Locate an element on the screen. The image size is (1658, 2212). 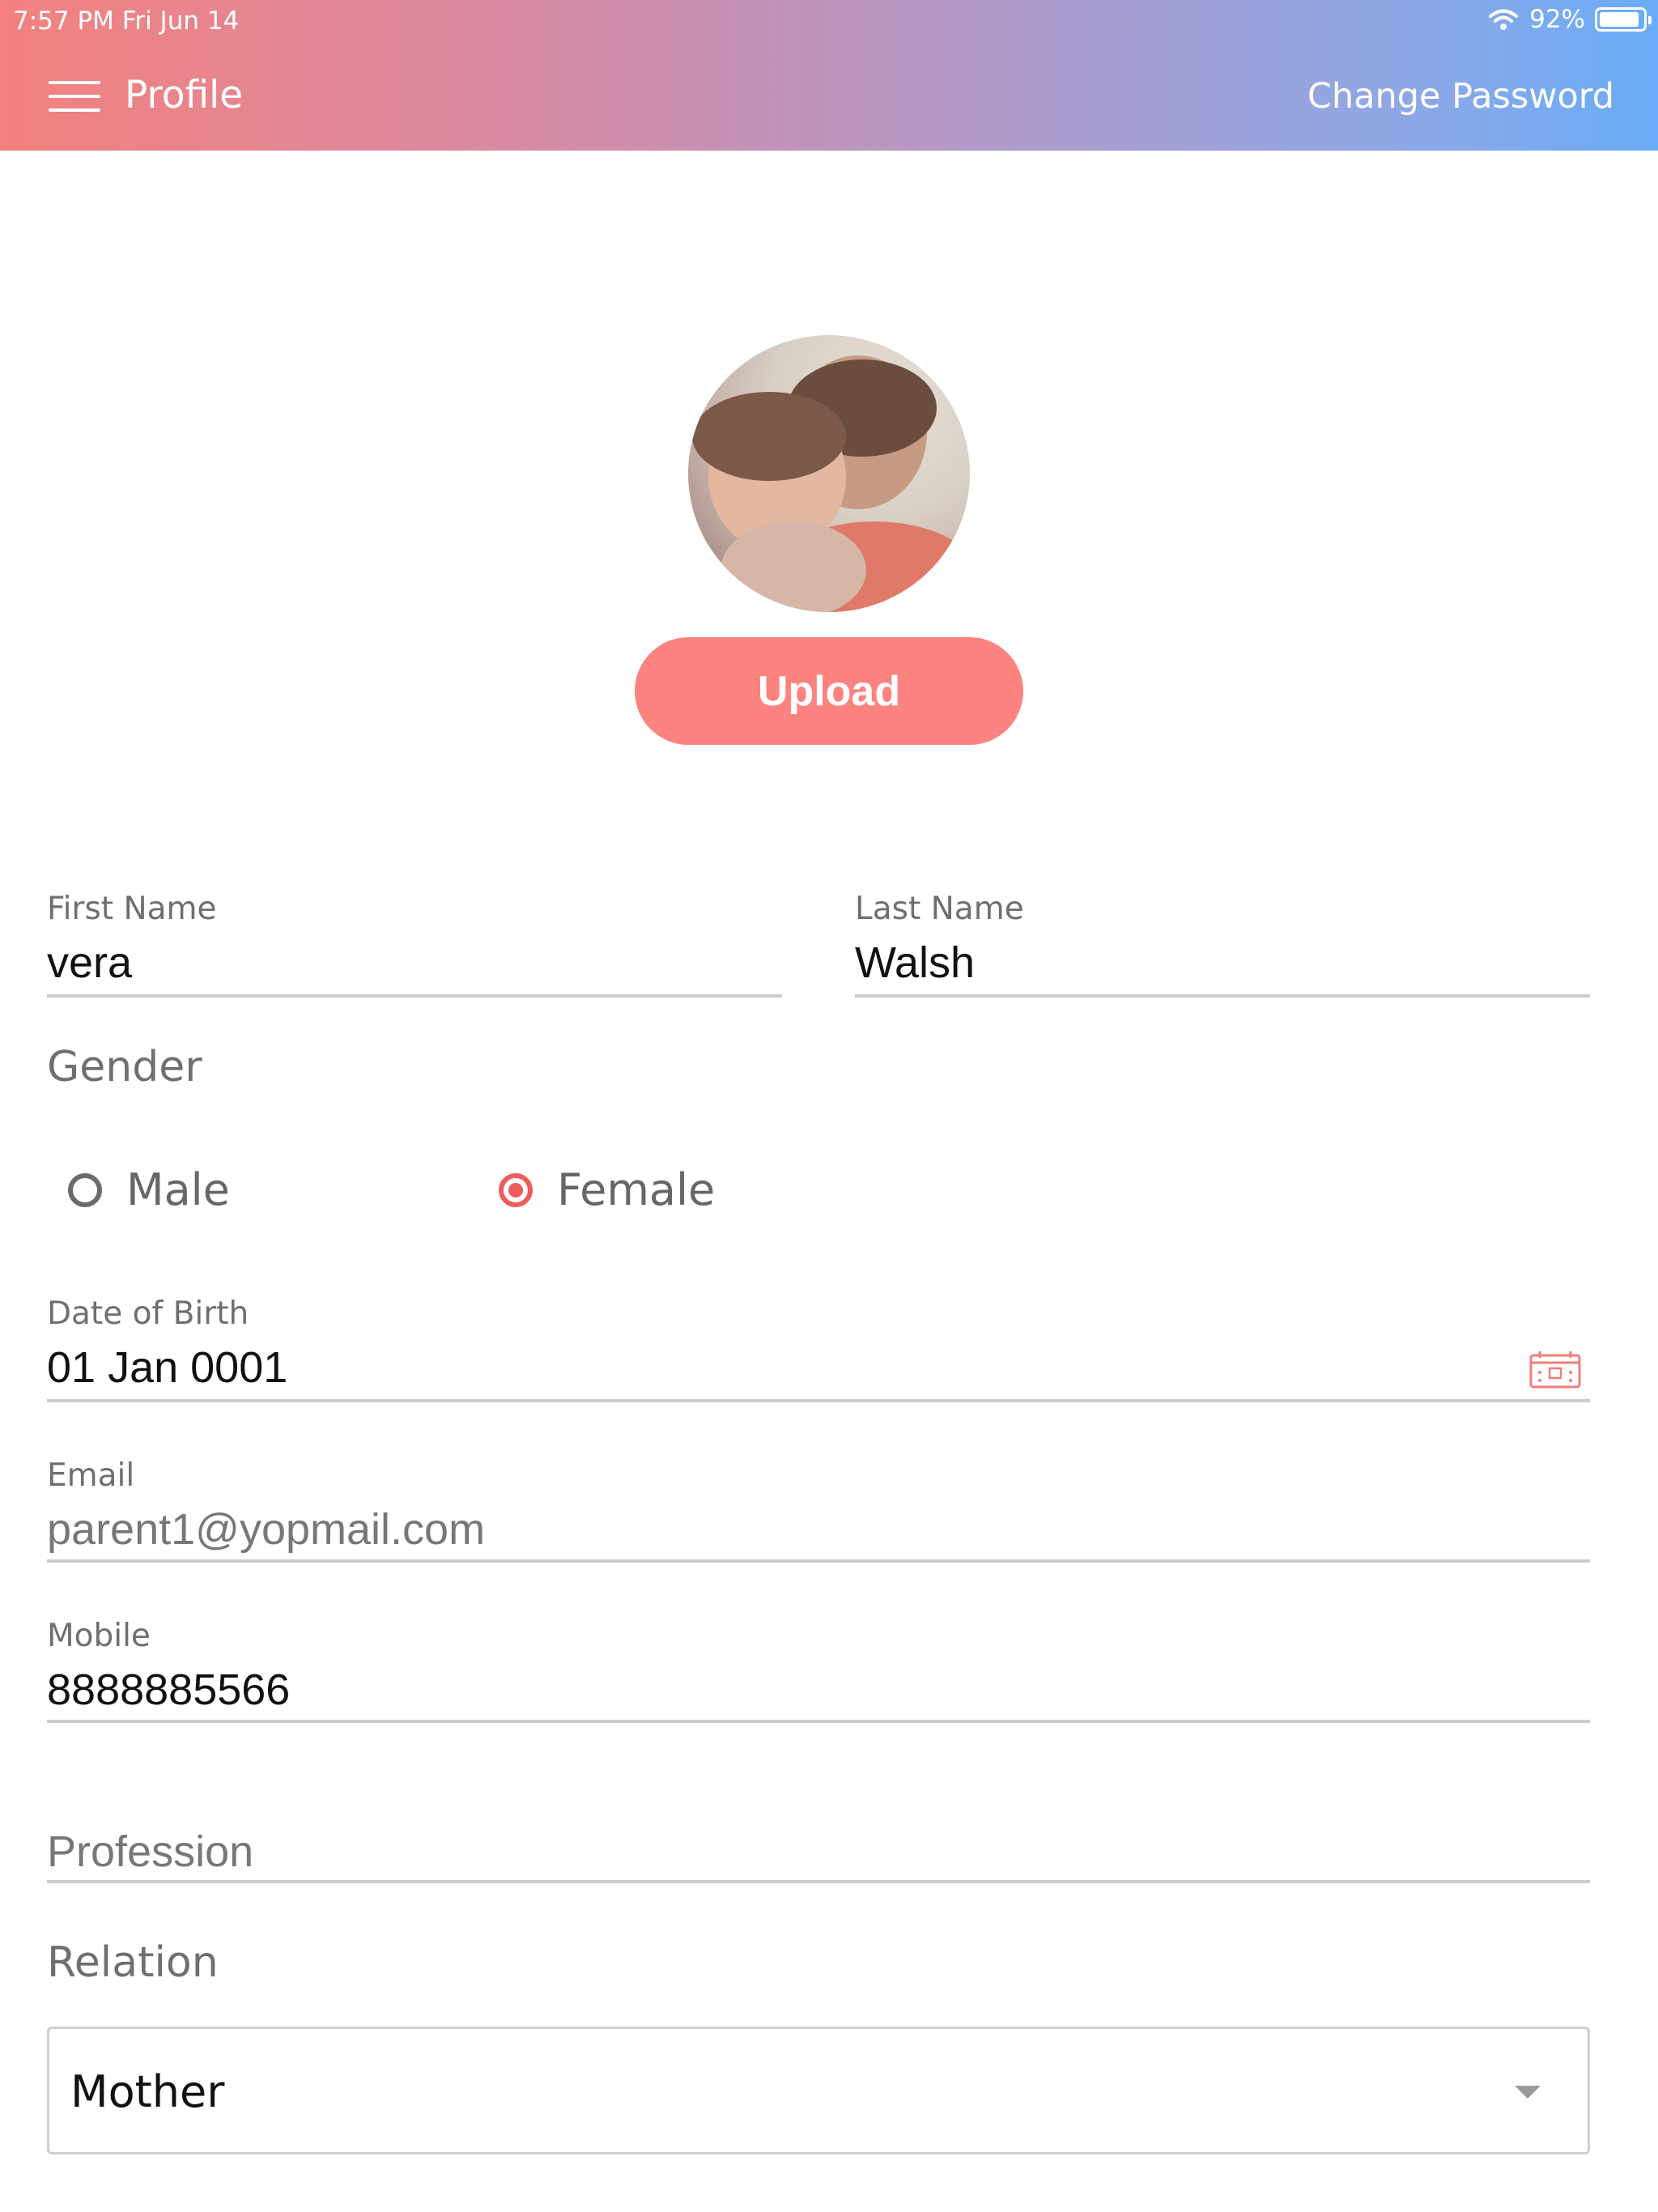
profession-underline is located at coordinates (818, 1881).